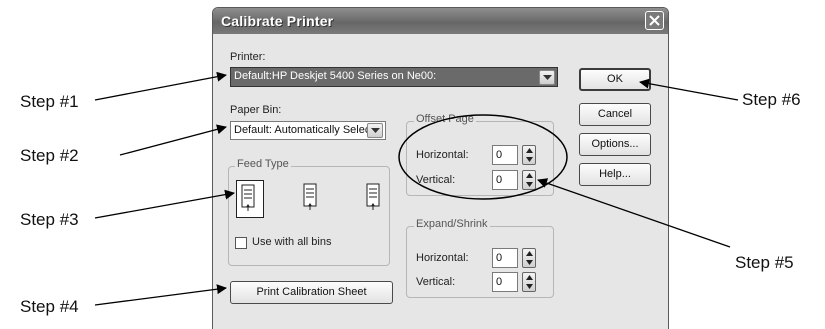 The height and width of the screenshot is (329, 825). I want to click on step-3-label: Step #3, so click(49, 219).